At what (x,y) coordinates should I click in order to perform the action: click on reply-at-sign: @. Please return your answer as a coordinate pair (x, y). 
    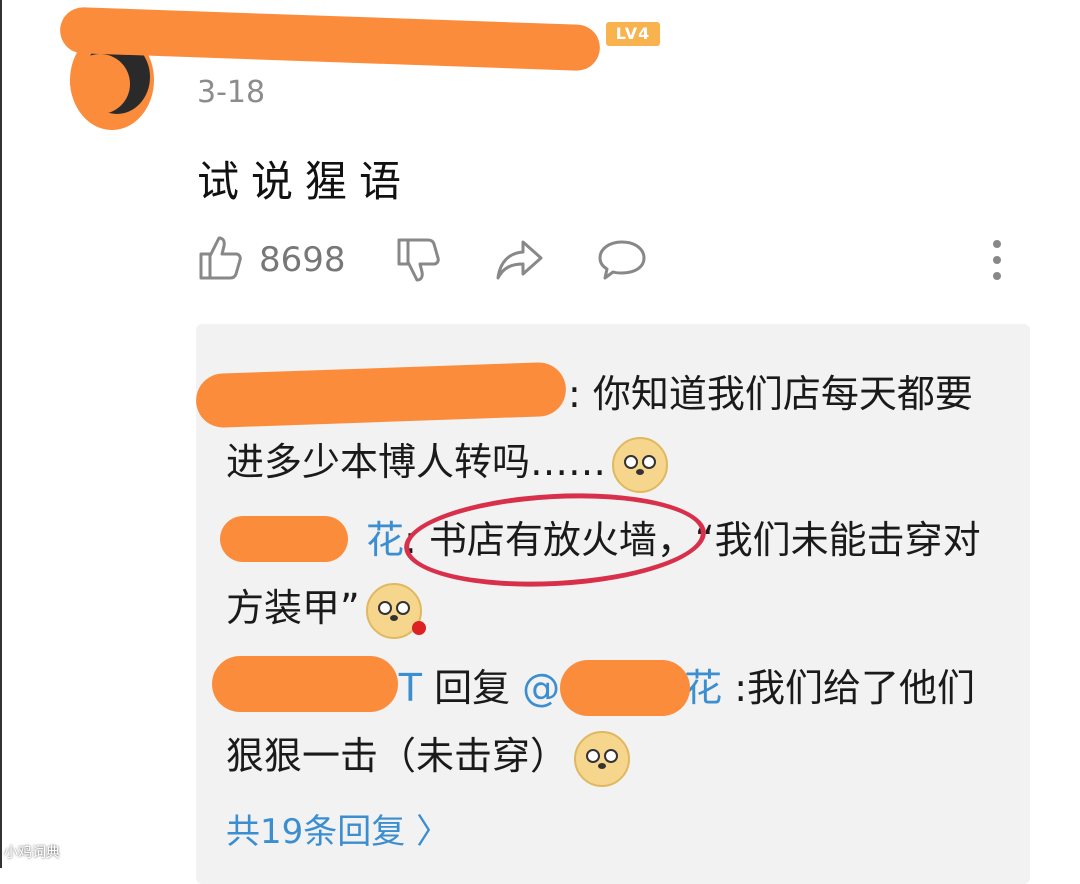
    Looking at the image, I should click on (541, 688).